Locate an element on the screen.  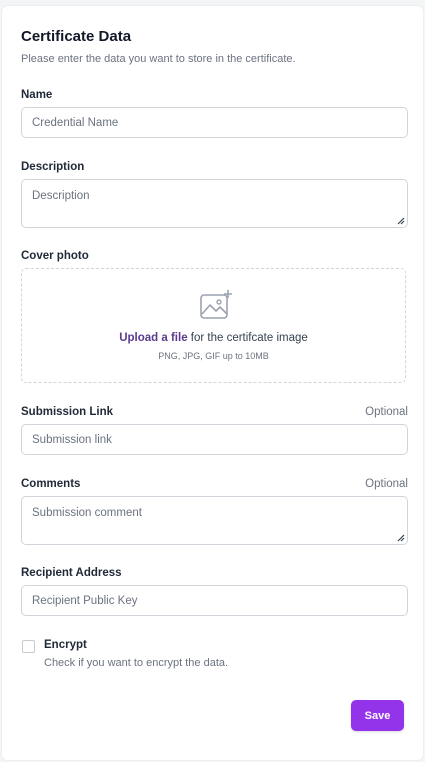
comments-optional: Optional is located at coordinates (386, 484).